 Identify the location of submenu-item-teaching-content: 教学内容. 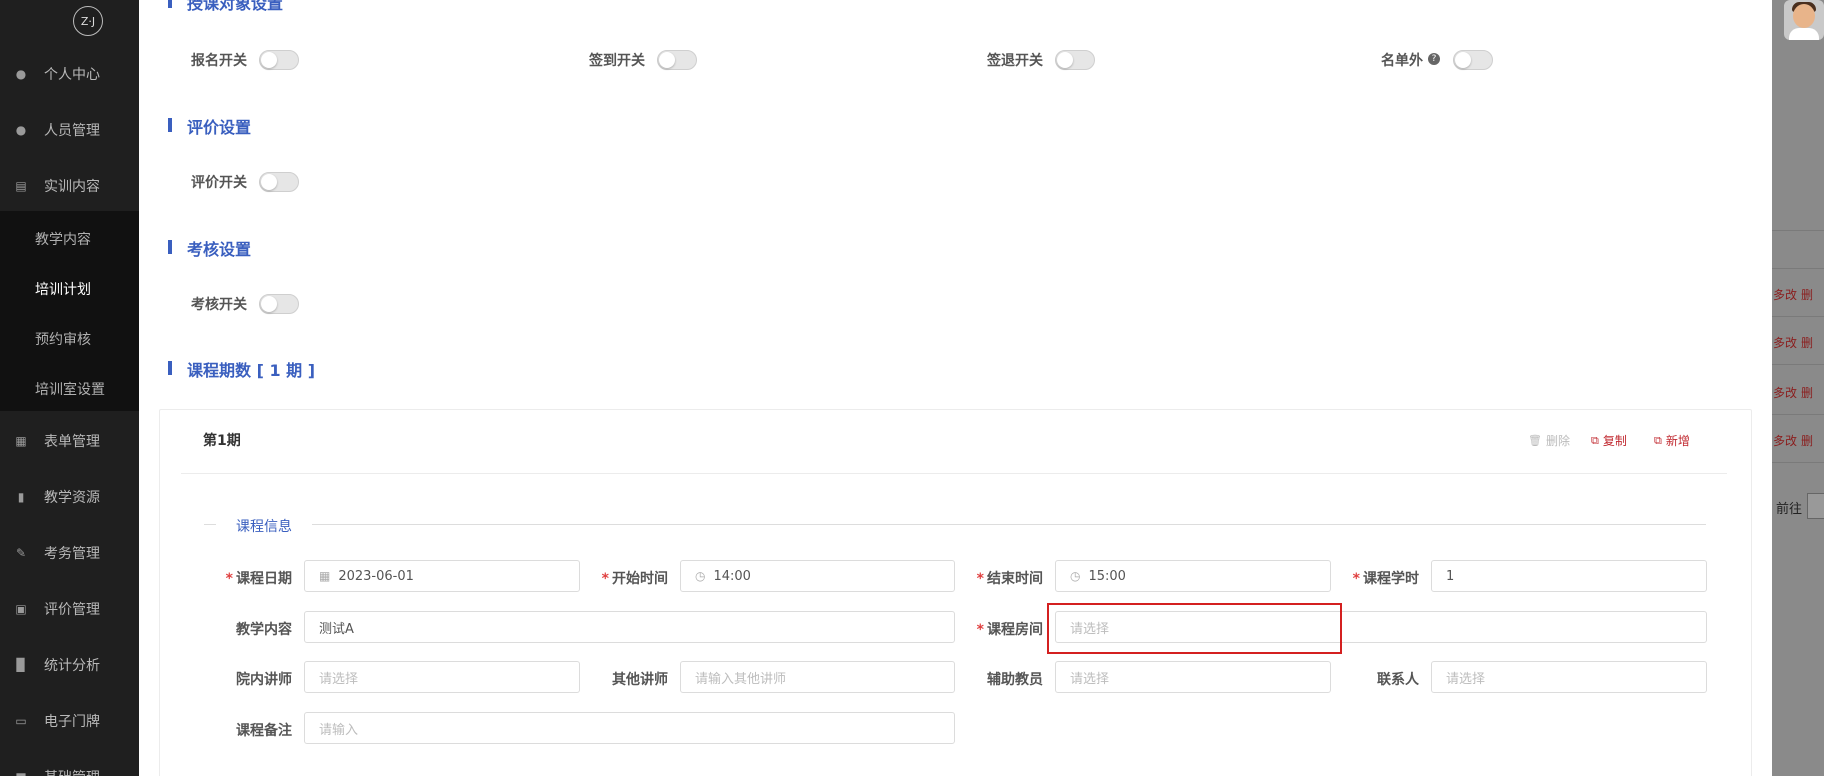
(63, 239).